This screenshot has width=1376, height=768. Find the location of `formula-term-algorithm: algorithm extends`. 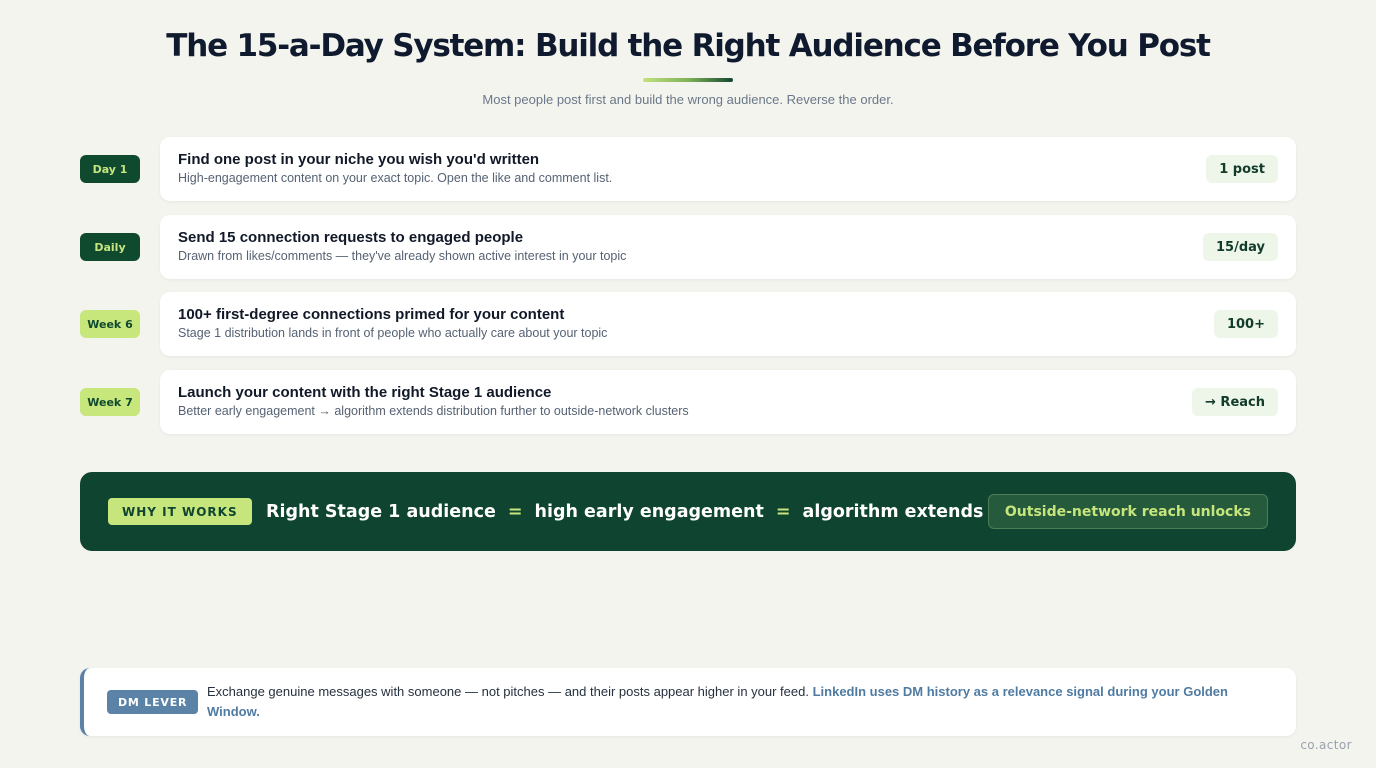

formula-term-algorithm: algorithm extends is located at coordinates (893, 512).